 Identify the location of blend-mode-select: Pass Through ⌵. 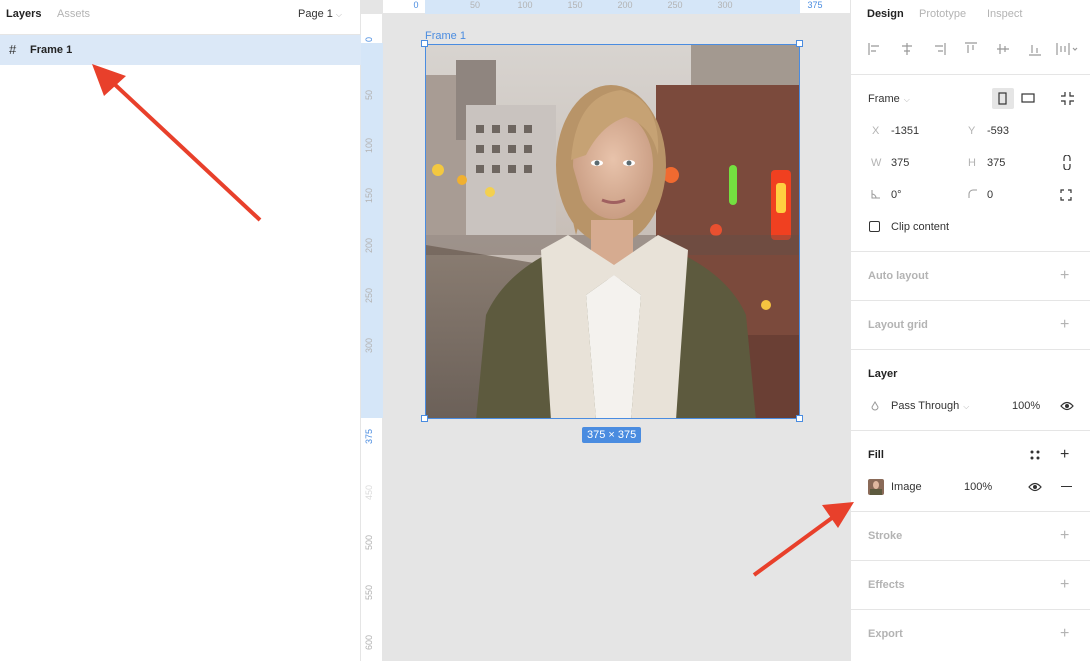
(930, 406).